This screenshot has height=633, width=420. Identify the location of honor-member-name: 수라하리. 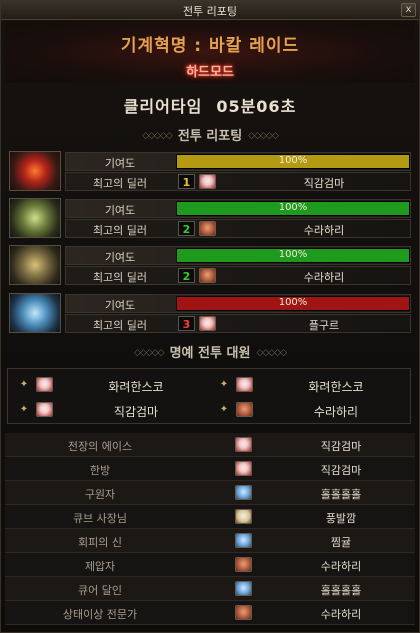
(336, 412).